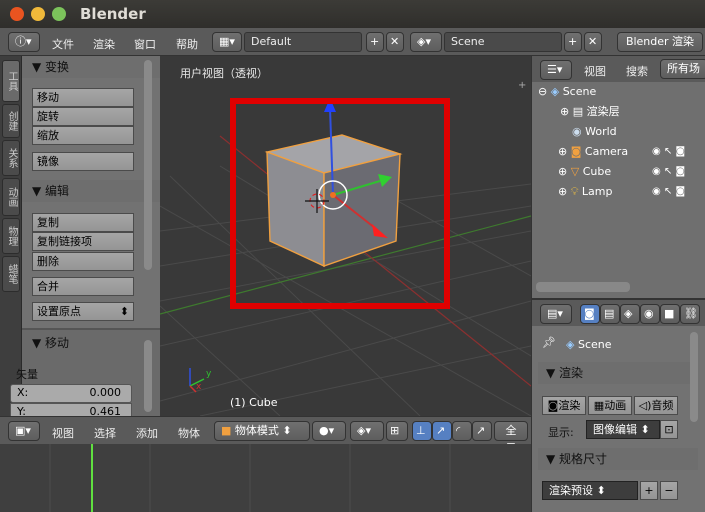 The height and width of the screenshot is (512, 705). I want to click on properties-scrollbar, so click(694, 377).